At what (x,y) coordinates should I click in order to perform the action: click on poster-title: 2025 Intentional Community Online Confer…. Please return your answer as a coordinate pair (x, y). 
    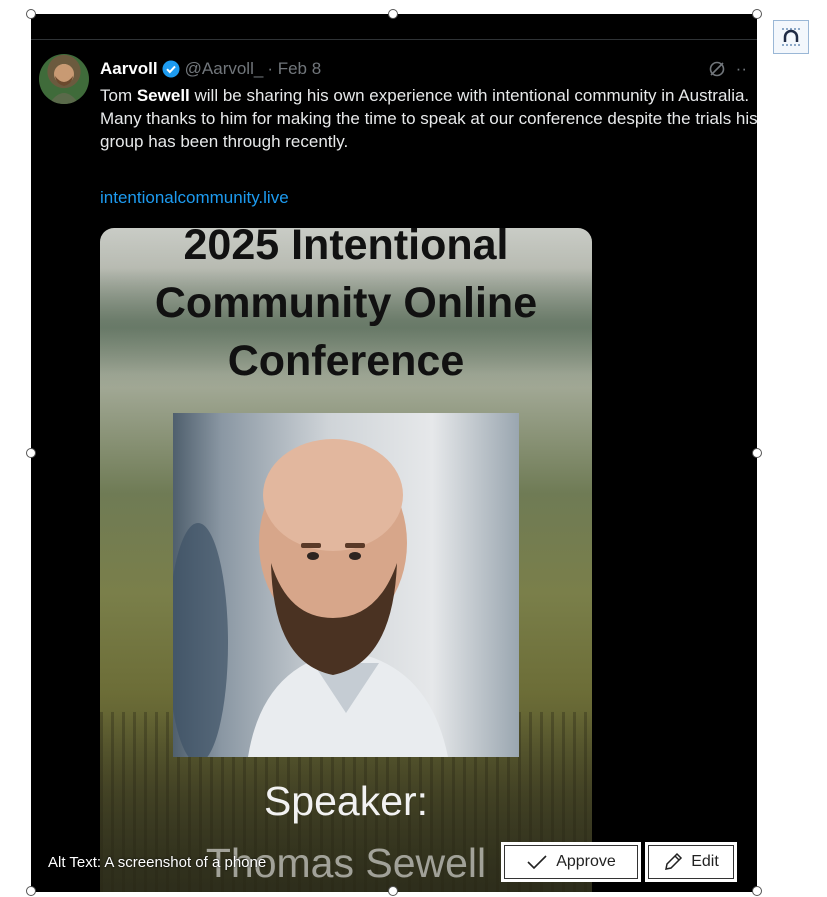
    Looking at the image, I should click on (346, 309).